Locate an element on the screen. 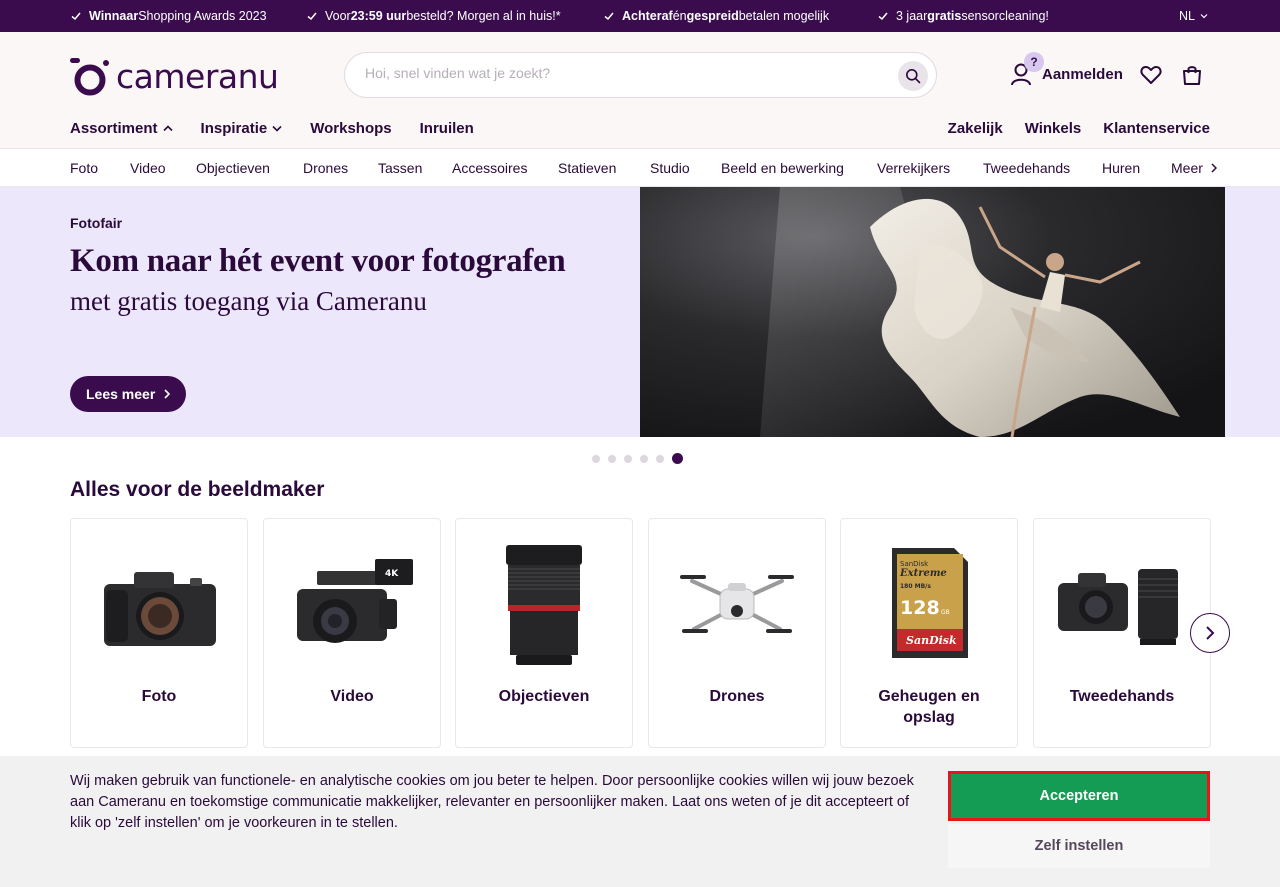 This screenshot has height=887, width=1280. card-drones: Drones is located at coordinates (737, 633).